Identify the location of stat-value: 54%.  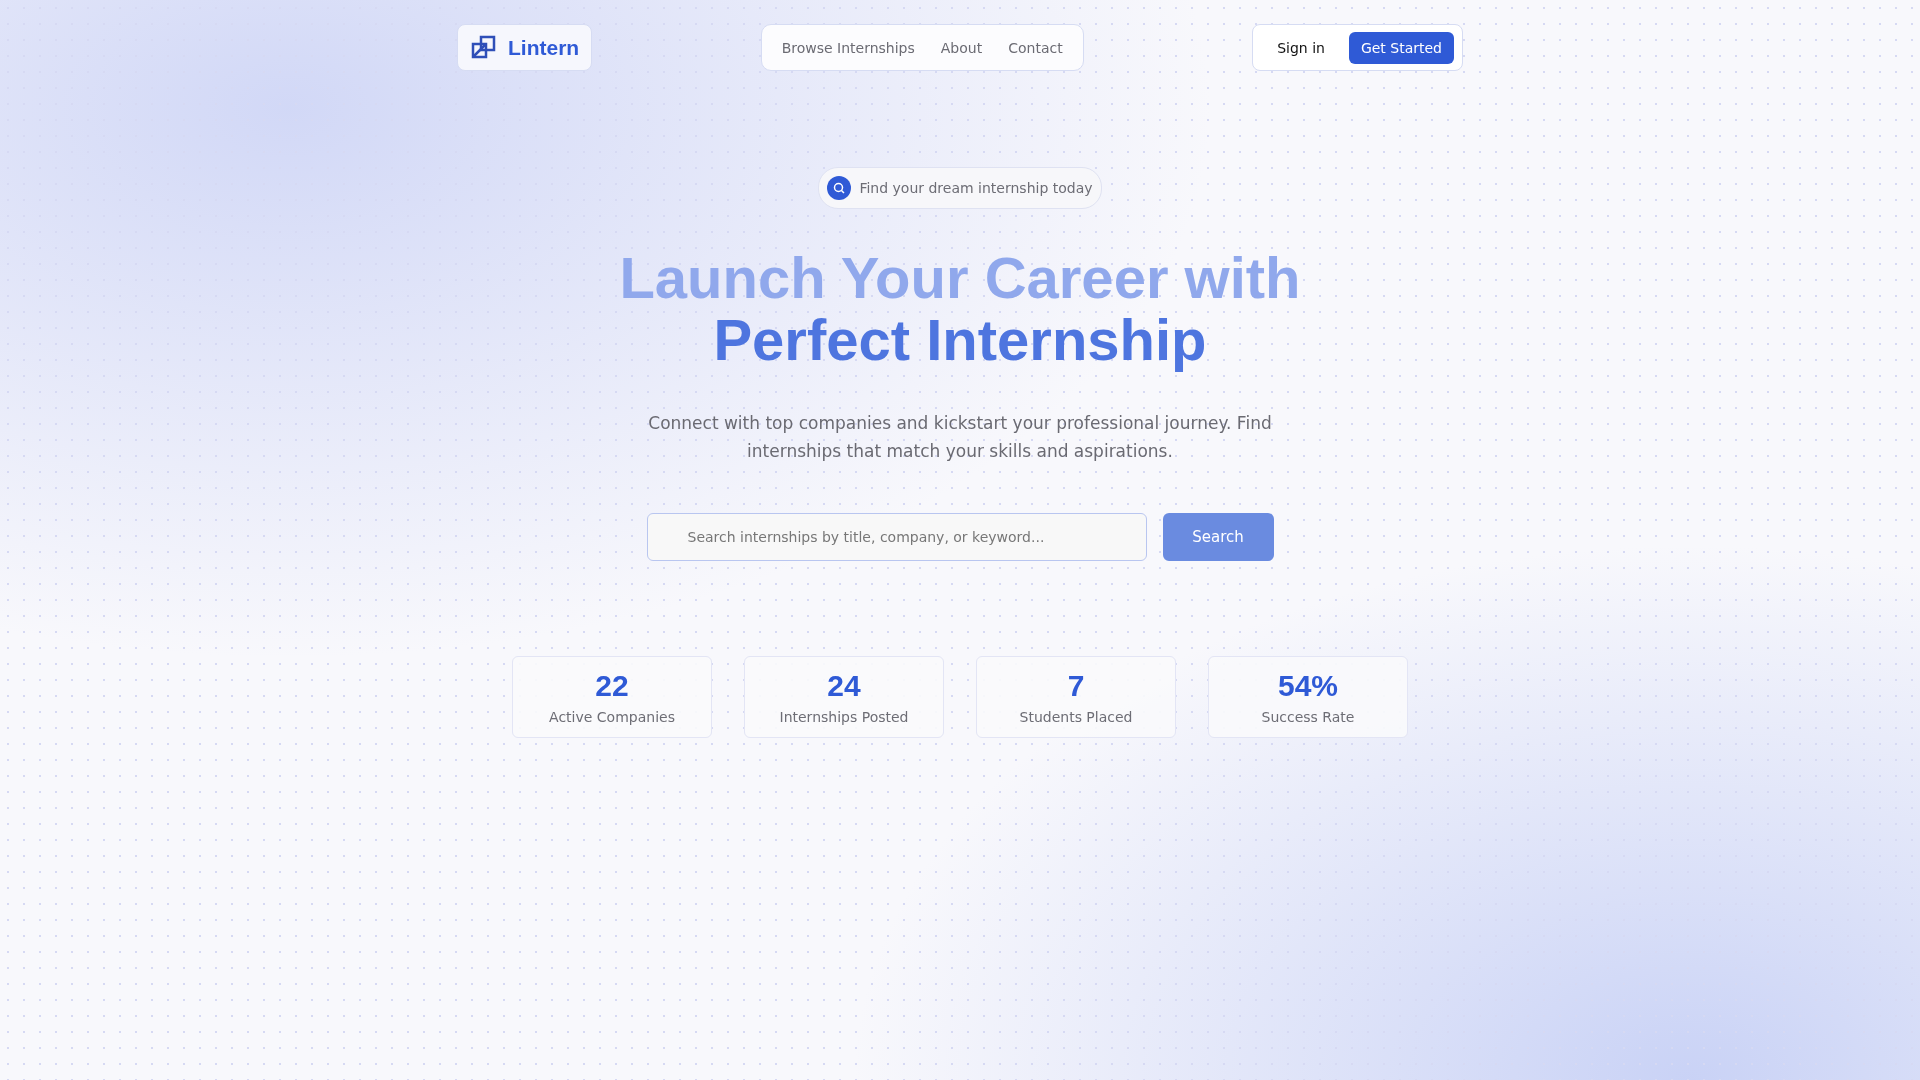
(1307, 686).